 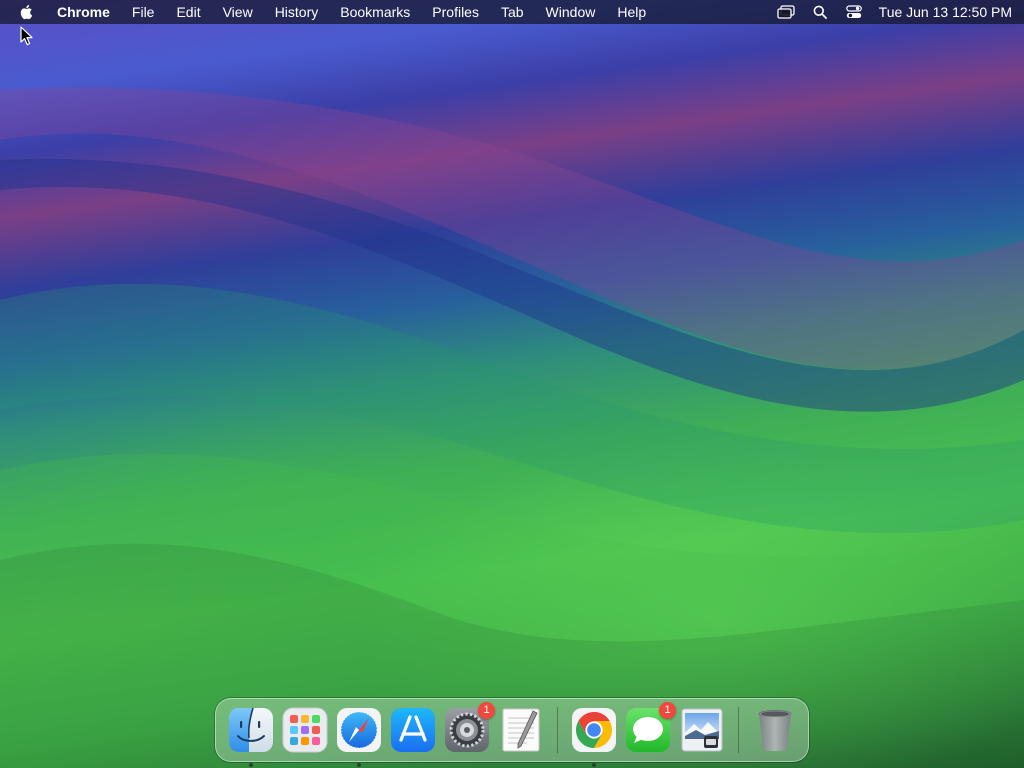 What do you see at coordinates (238, 12) in the screenshot?
I see `menu-view: View` at bounding box center [238, 12].